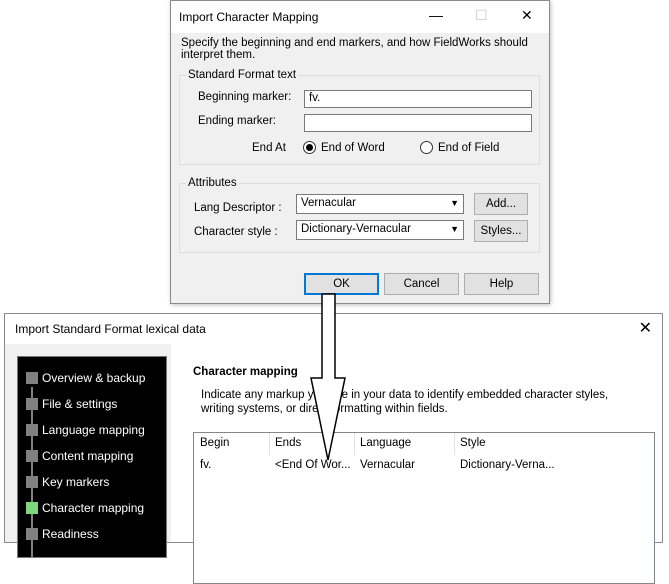 The width and height of the screenshot is (669, 584). Describe the element at coordinates (214, 443) in the screenshot. I see `column-header-begin: Begin` at that location.